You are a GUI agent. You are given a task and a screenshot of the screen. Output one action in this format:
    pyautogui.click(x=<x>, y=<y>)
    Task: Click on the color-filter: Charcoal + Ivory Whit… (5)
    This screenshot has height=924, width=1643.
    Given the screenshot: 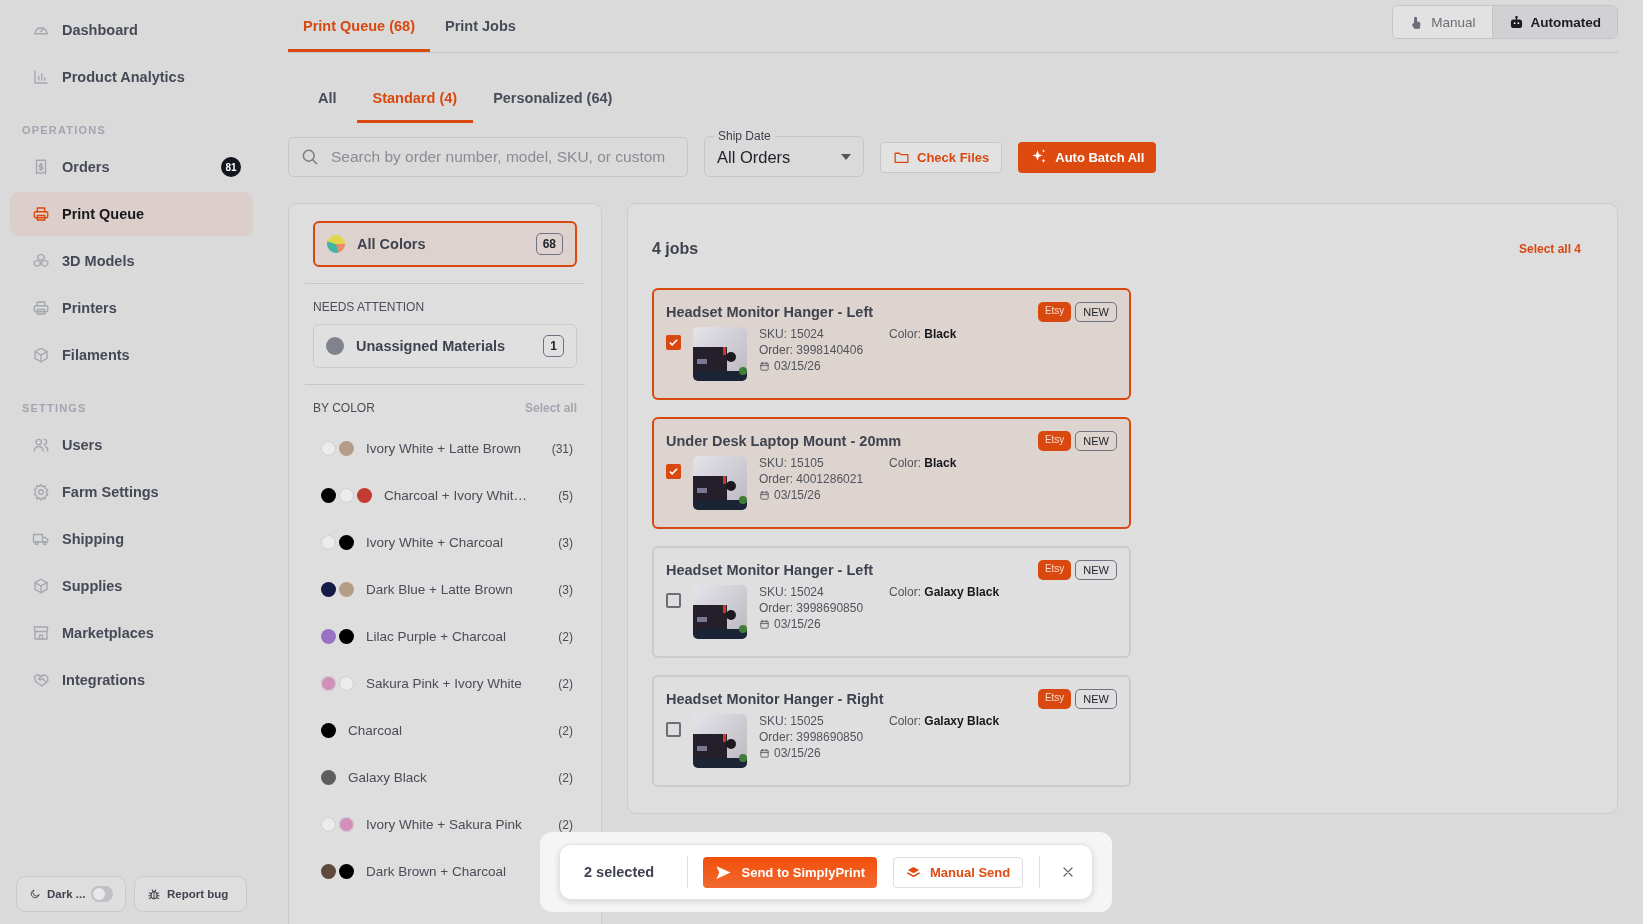 What is the action you would take?
    pyautogui.click(x=445, y=495)
    